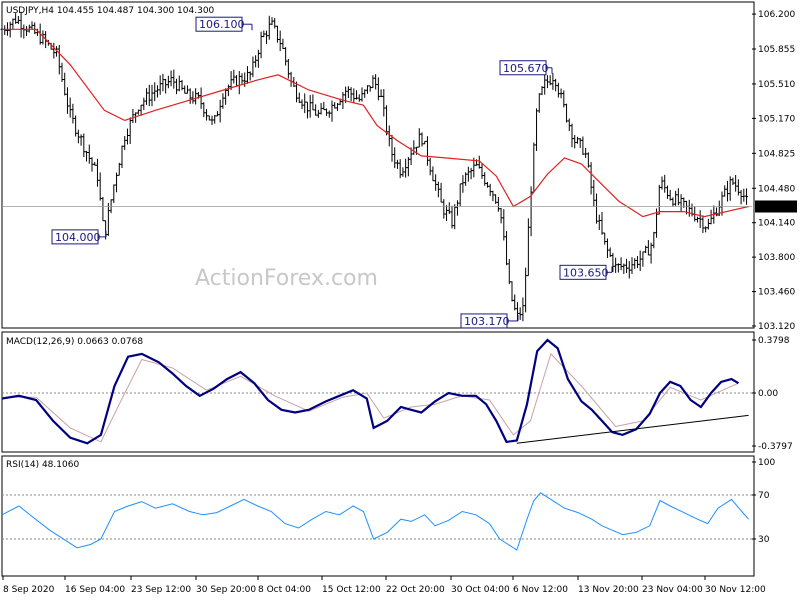 The width and height of the screenshot is (800, 604). Describe the element at coordinates (776, 154) in the screenshot. I see `price-y-tick-label: 104.825` at that location.